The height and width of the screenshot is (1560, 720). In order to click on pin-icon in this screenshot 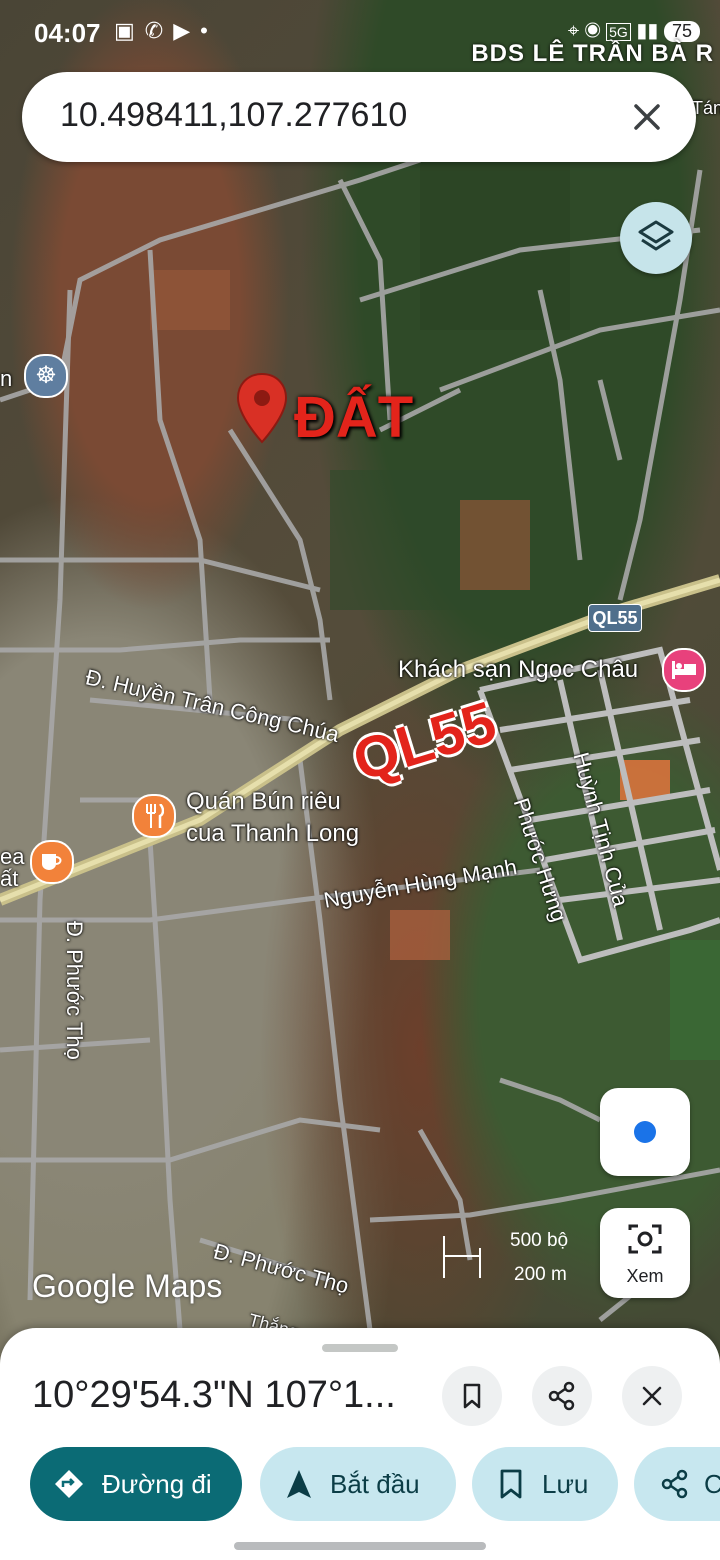, I will do `click(262, 408)`.